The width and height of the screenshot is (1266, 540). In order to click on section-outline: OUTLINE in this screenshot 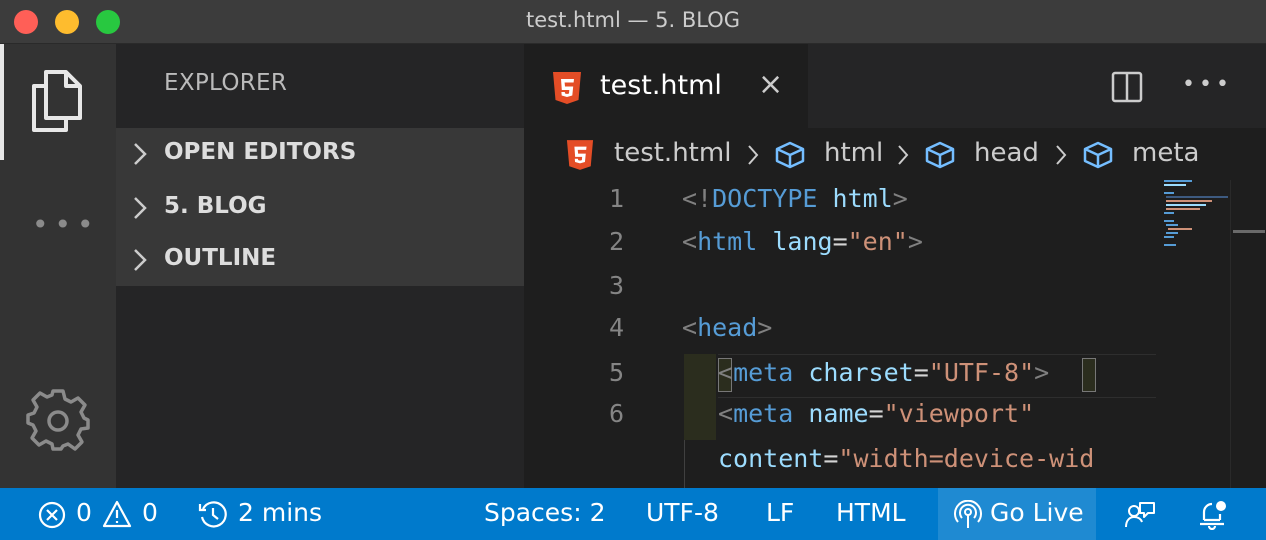, I will do `click(320, 260)`.